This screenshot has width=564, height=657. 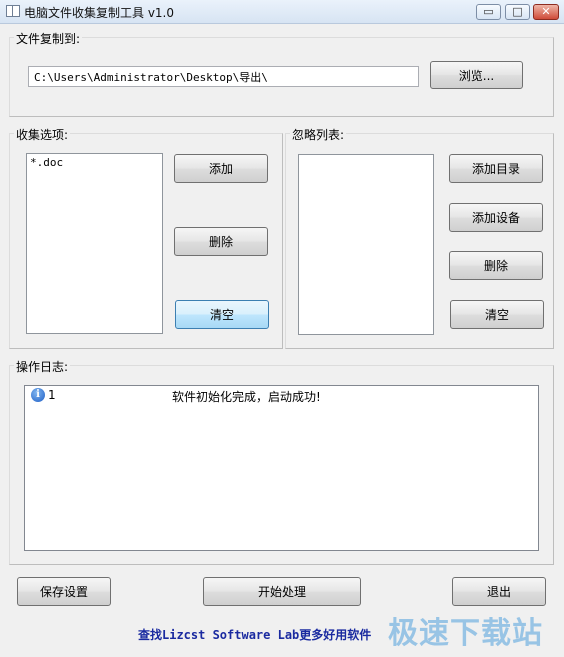 I want to click on list-item: *.doc, so click(x=46, y=162).